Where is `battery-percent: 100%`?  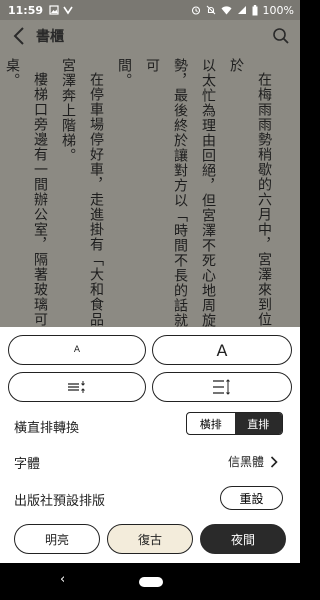 battery-percent: 100% is located at coordinates (278, 10).